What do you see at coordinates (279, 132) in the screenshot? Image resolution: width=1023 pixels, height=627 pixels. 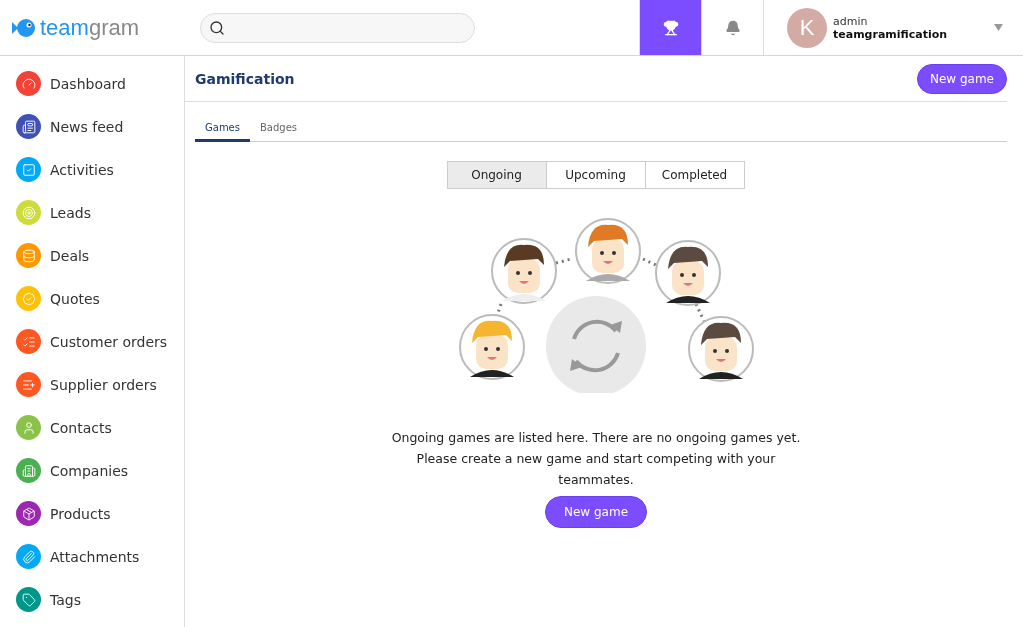 I see `tab: Badges` at bounding box center [279, 132].